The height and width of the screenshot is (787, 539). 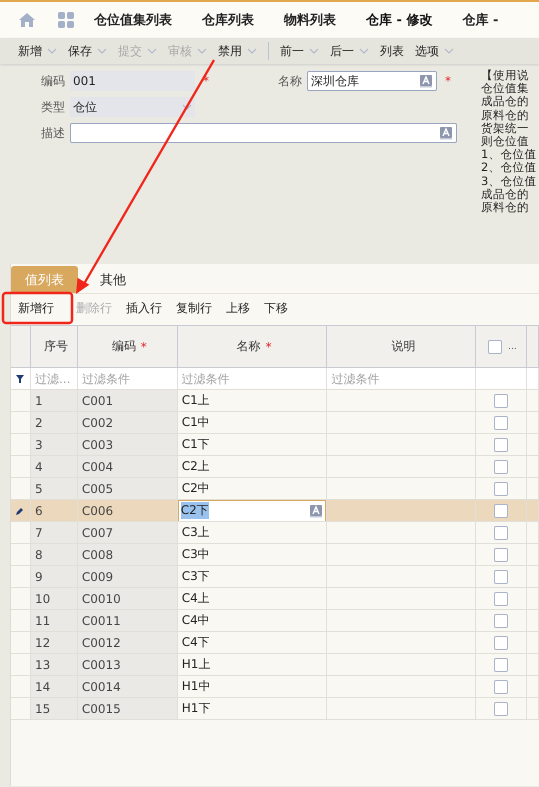 I want to click on table-cell: 3, so click(x=54, y=445).